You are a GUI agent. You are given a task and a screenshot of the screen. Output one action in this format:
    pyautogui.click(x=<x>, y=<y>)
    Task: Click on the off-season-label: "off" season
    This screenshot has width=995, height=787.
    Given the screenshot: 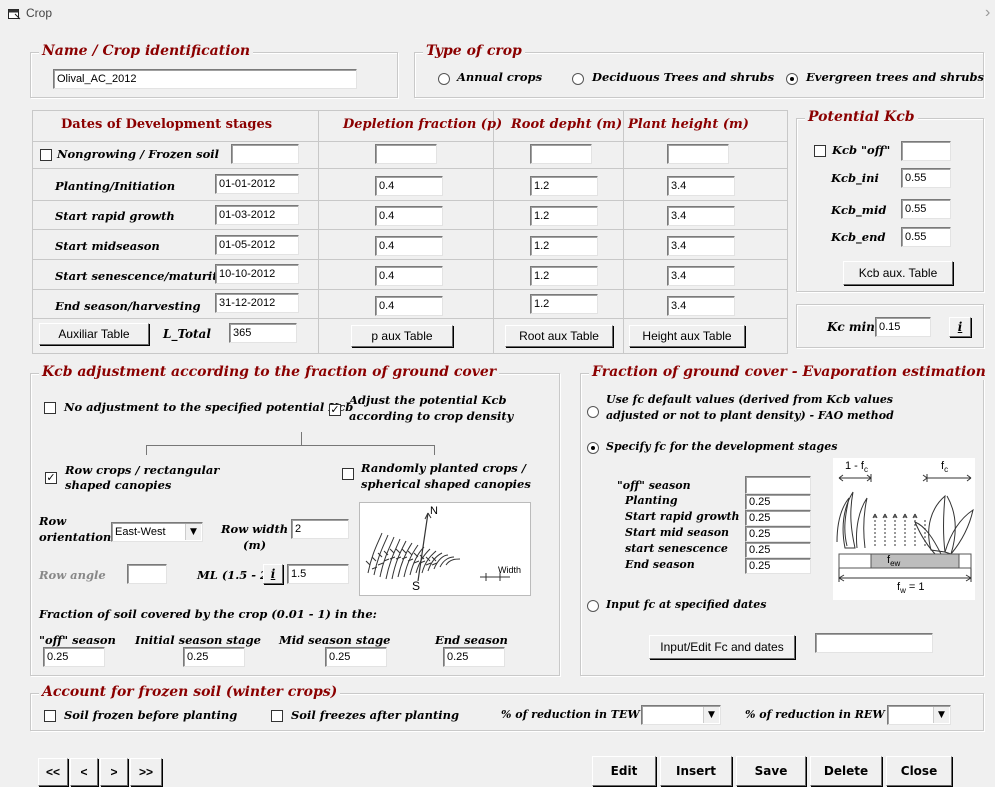 What is the action you would take?
    pyautogui.click(x=77, y=640)
    